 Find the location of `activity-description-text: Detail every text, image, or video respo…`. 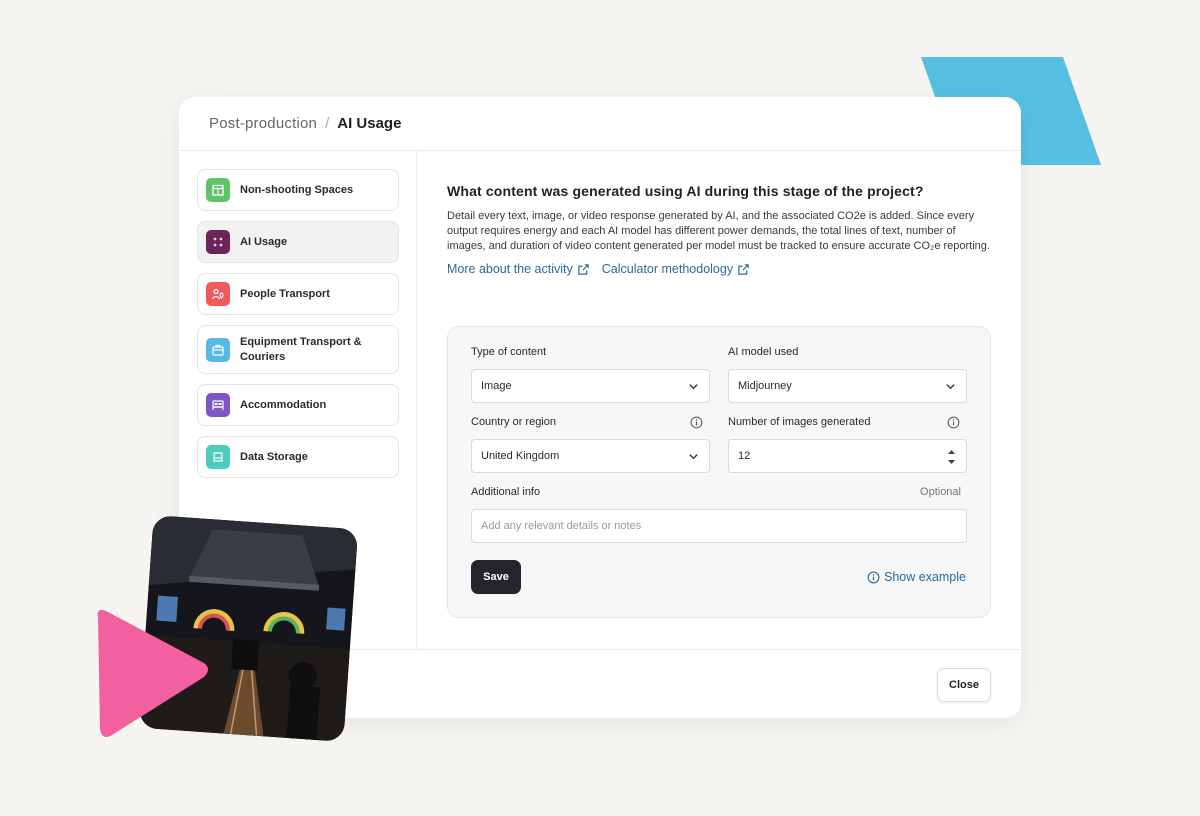

activity-description-text: Detail every text, image, or video respo… is located at coordinates (718, 231).